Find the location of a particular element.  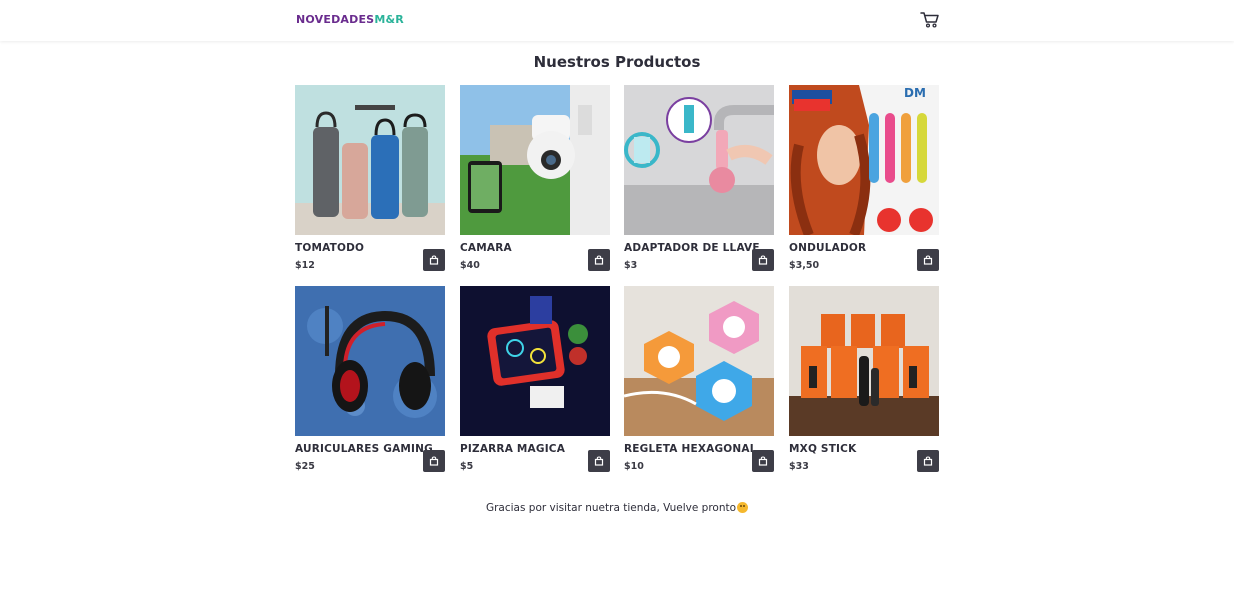

product-price: $25 is located at coordinates (305, 466).